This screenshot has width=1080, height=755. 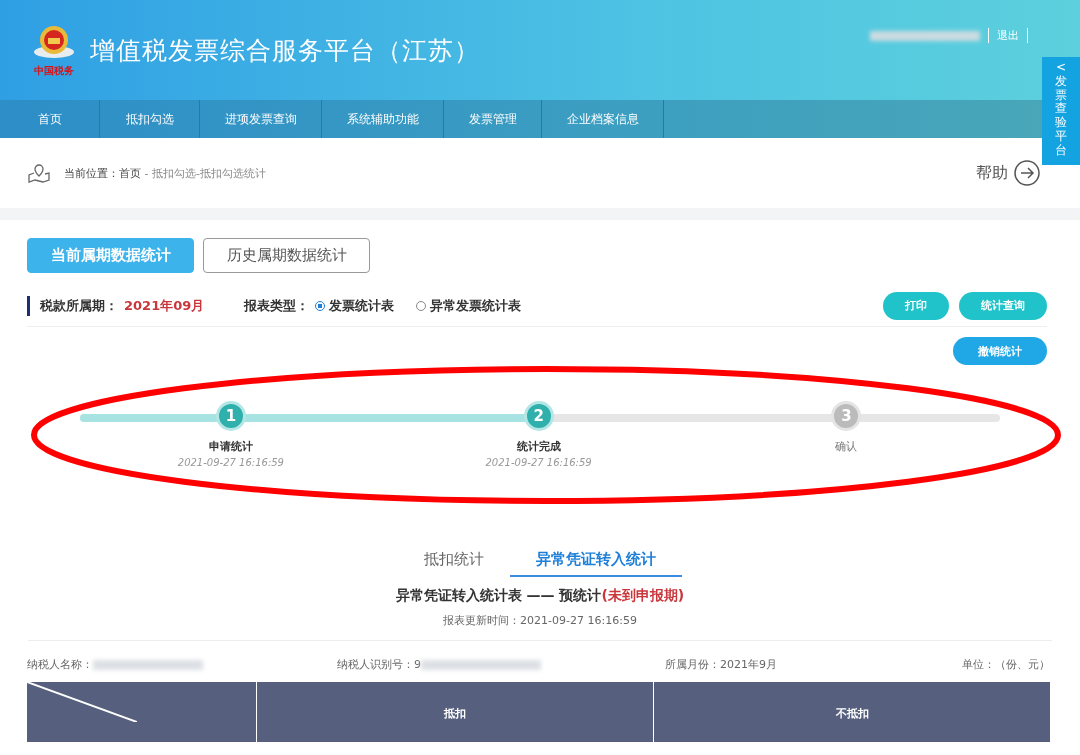 What do you see at coordinates (1006, 664) in the screenshot?
I see `unit-text: 单位：（份、元）` at bounding box center [1006, 664].